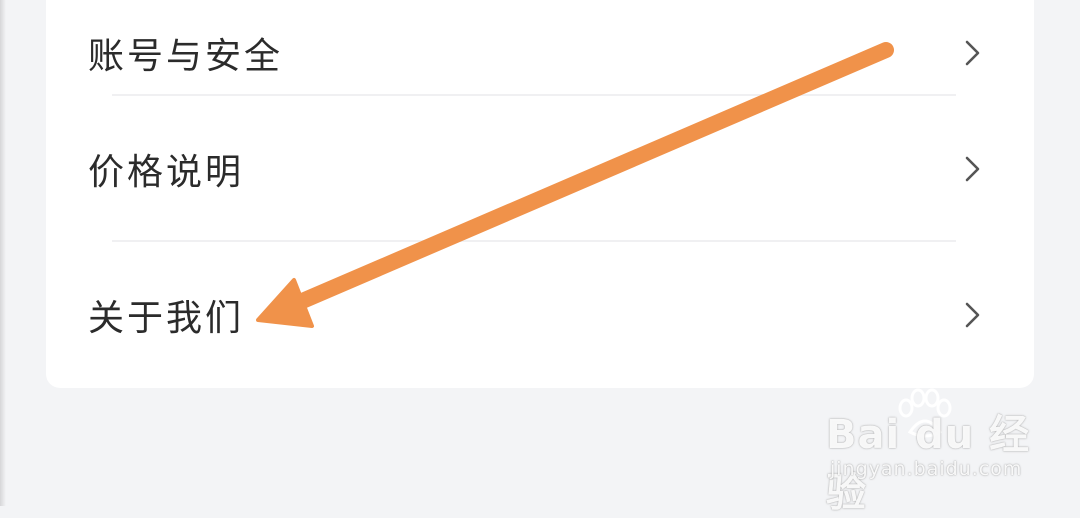 This screenshot has height=518, width=1080. I want to click on settings-item-label: 账号与安全, so click(186, 56).